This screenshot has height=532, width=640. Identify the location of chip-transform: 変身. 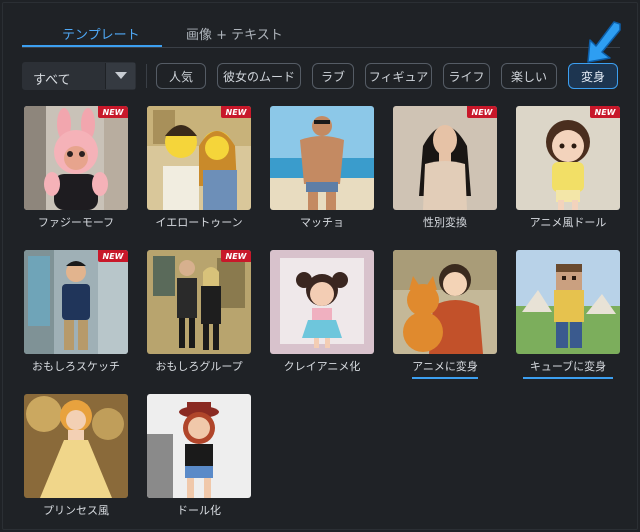
(593, 76).